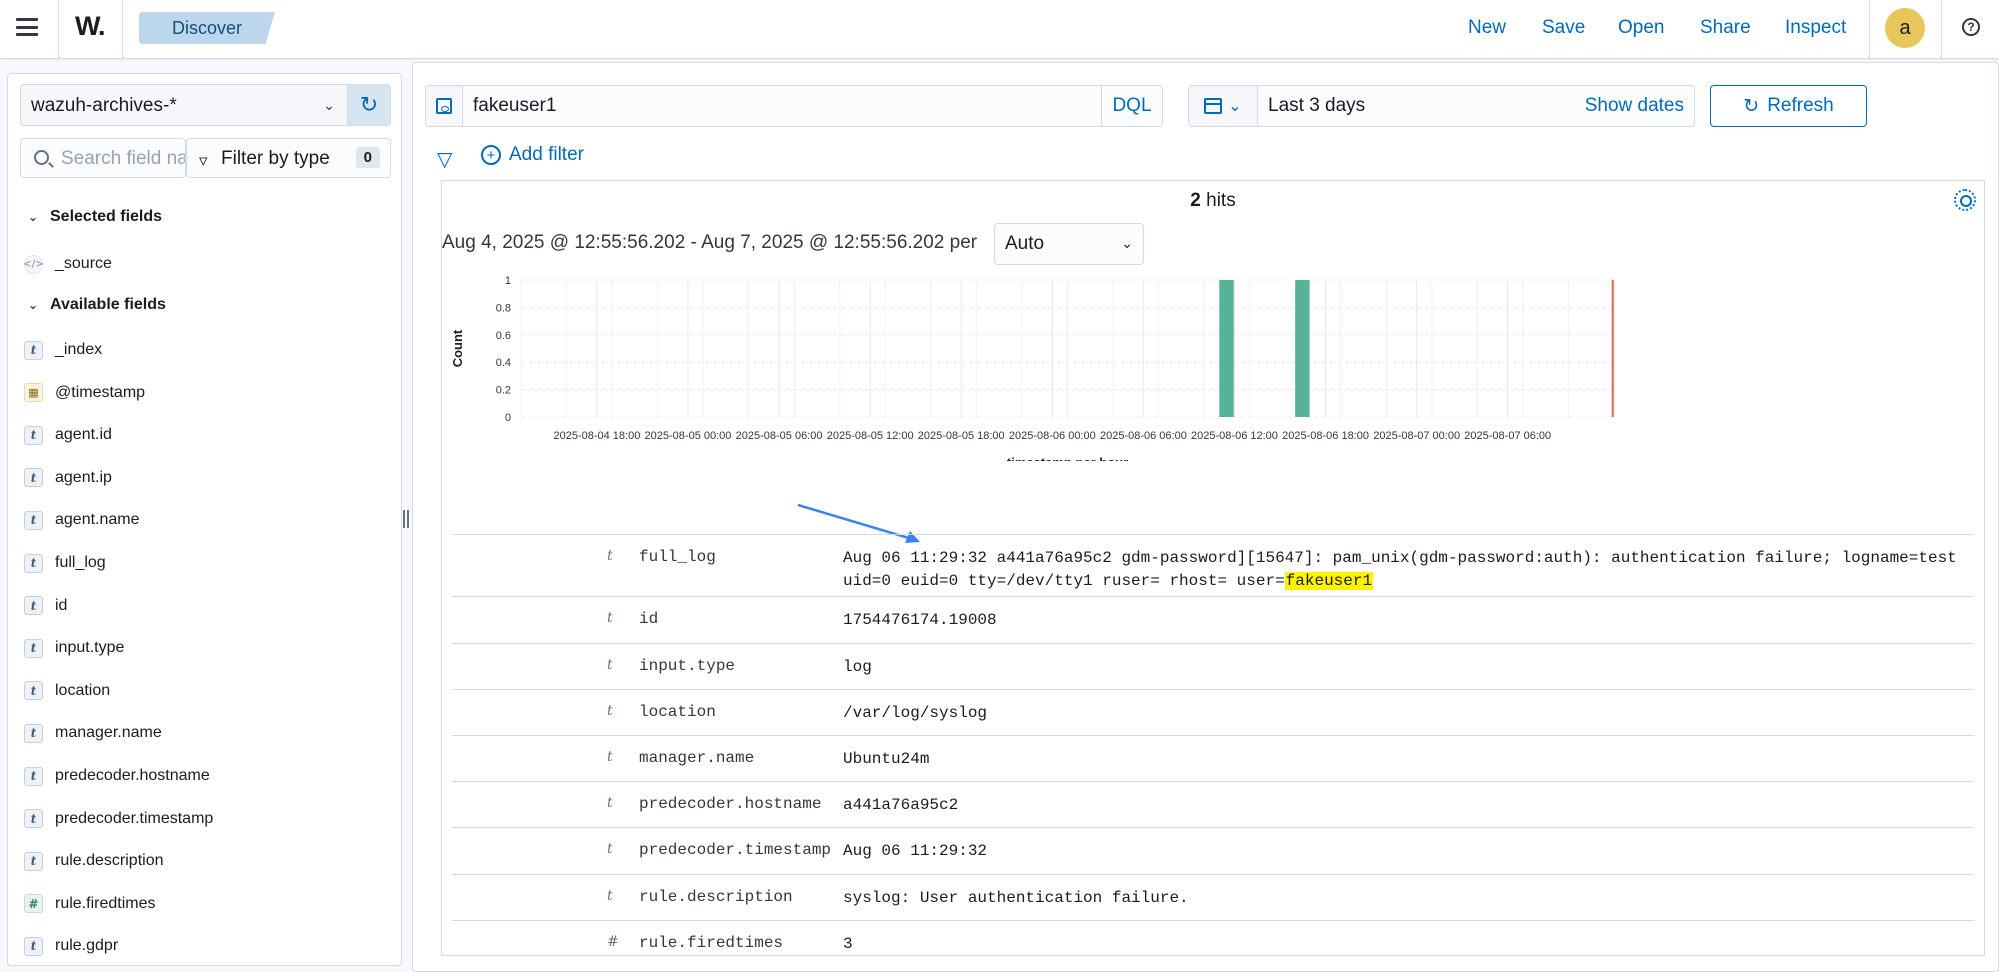  What do you see at coordinates (82, 520) in the screenshot?
I see `field-item-agent-name: t agent.name` at bounding box center [82, 520].